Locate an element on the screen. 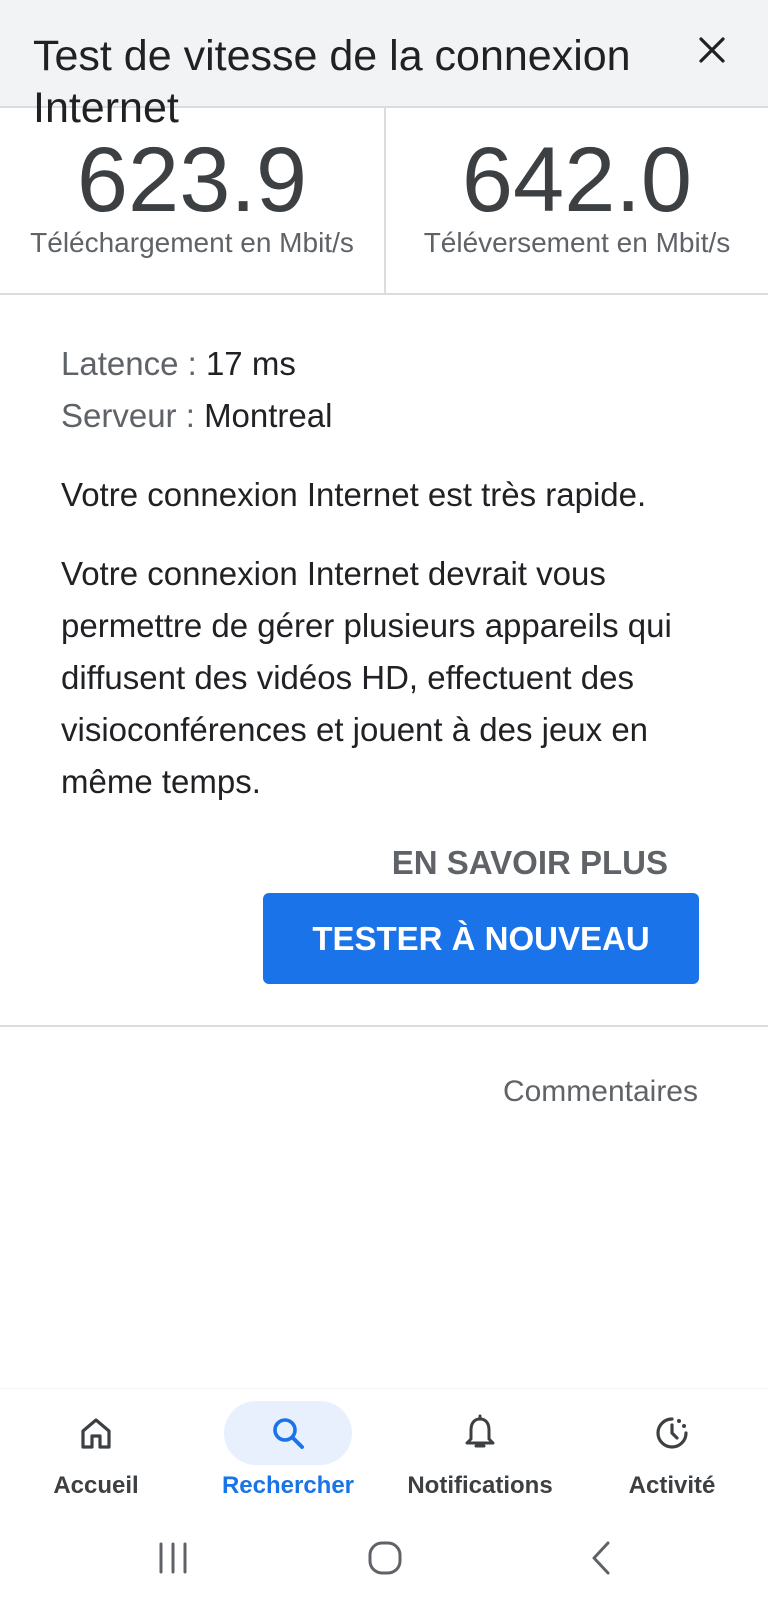 The width and height of the screenshot is (768, 1600). nav-label-search: Rechercher is located at coordinates (288, 1485).